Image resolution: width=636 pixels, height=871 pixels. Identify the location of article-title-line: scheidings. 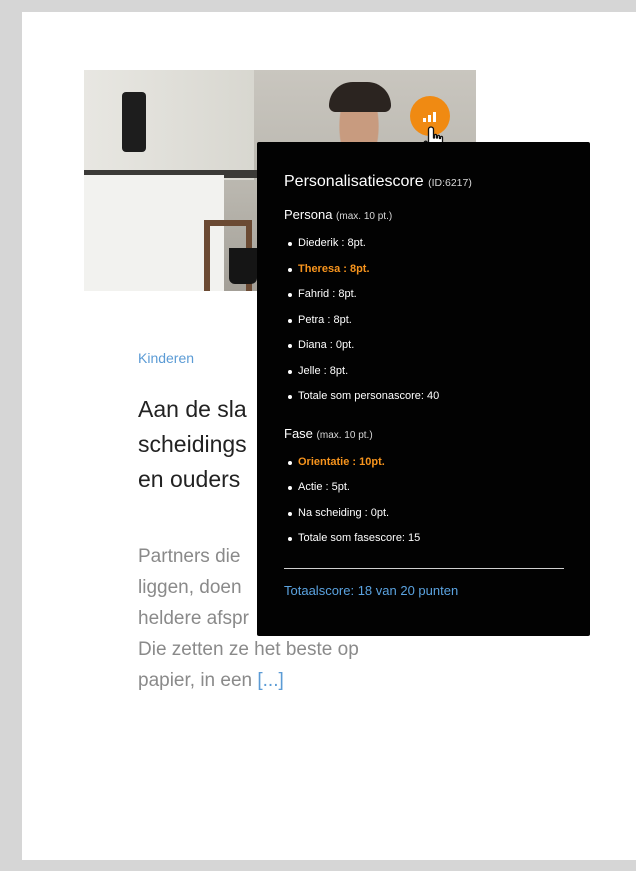
(192, 444).